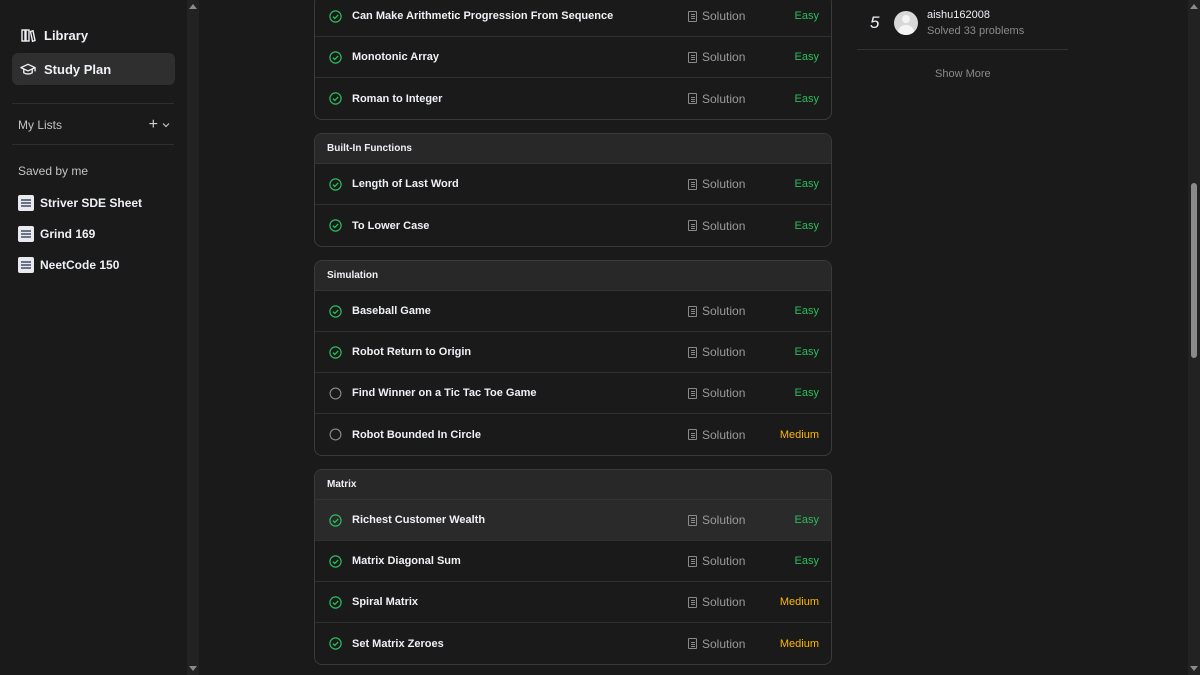  I want to click on problem-row: To Lower Case Solution Easy, so click(573, 225).